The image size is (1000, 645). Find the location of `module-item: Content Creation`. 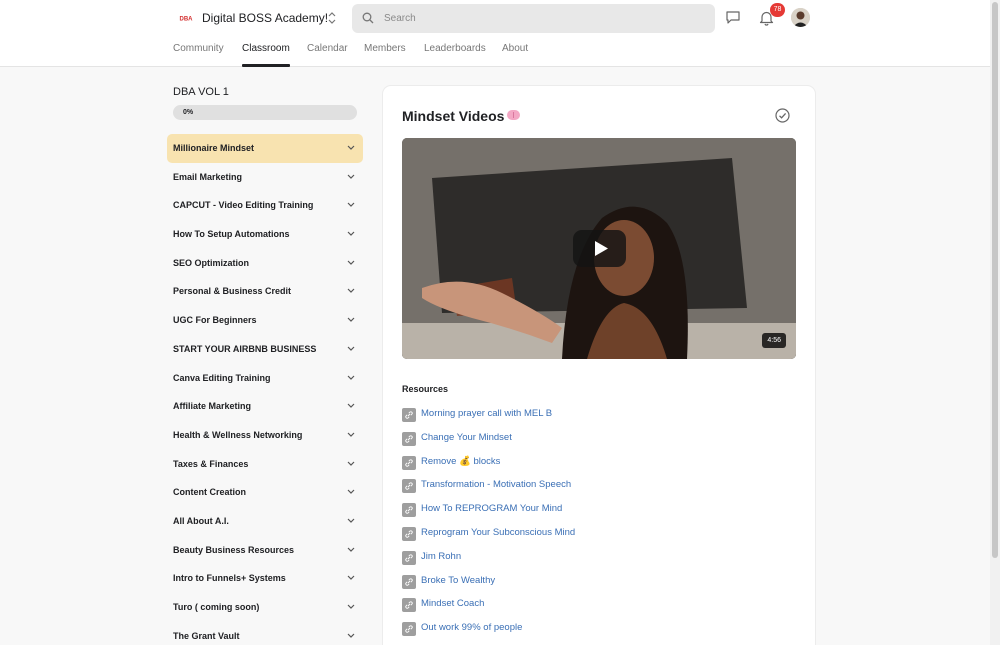

module-item: Content Creation is located at coordinates (265, 492).